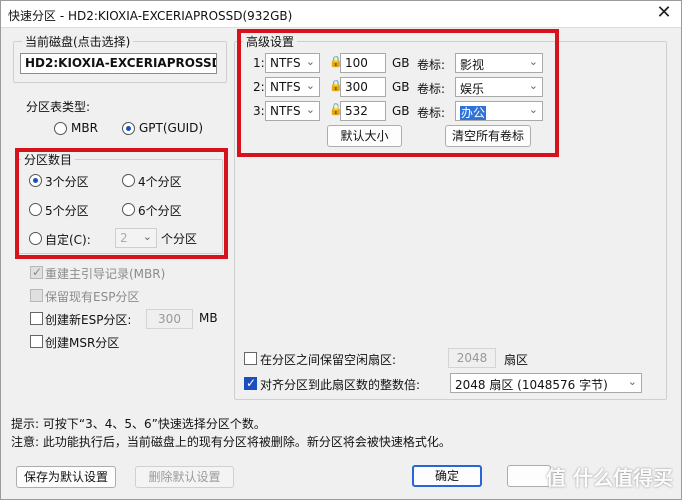 This screenshot has width=682, height=500. I want to click on keep-esp-checkbox, so click(36, 295).